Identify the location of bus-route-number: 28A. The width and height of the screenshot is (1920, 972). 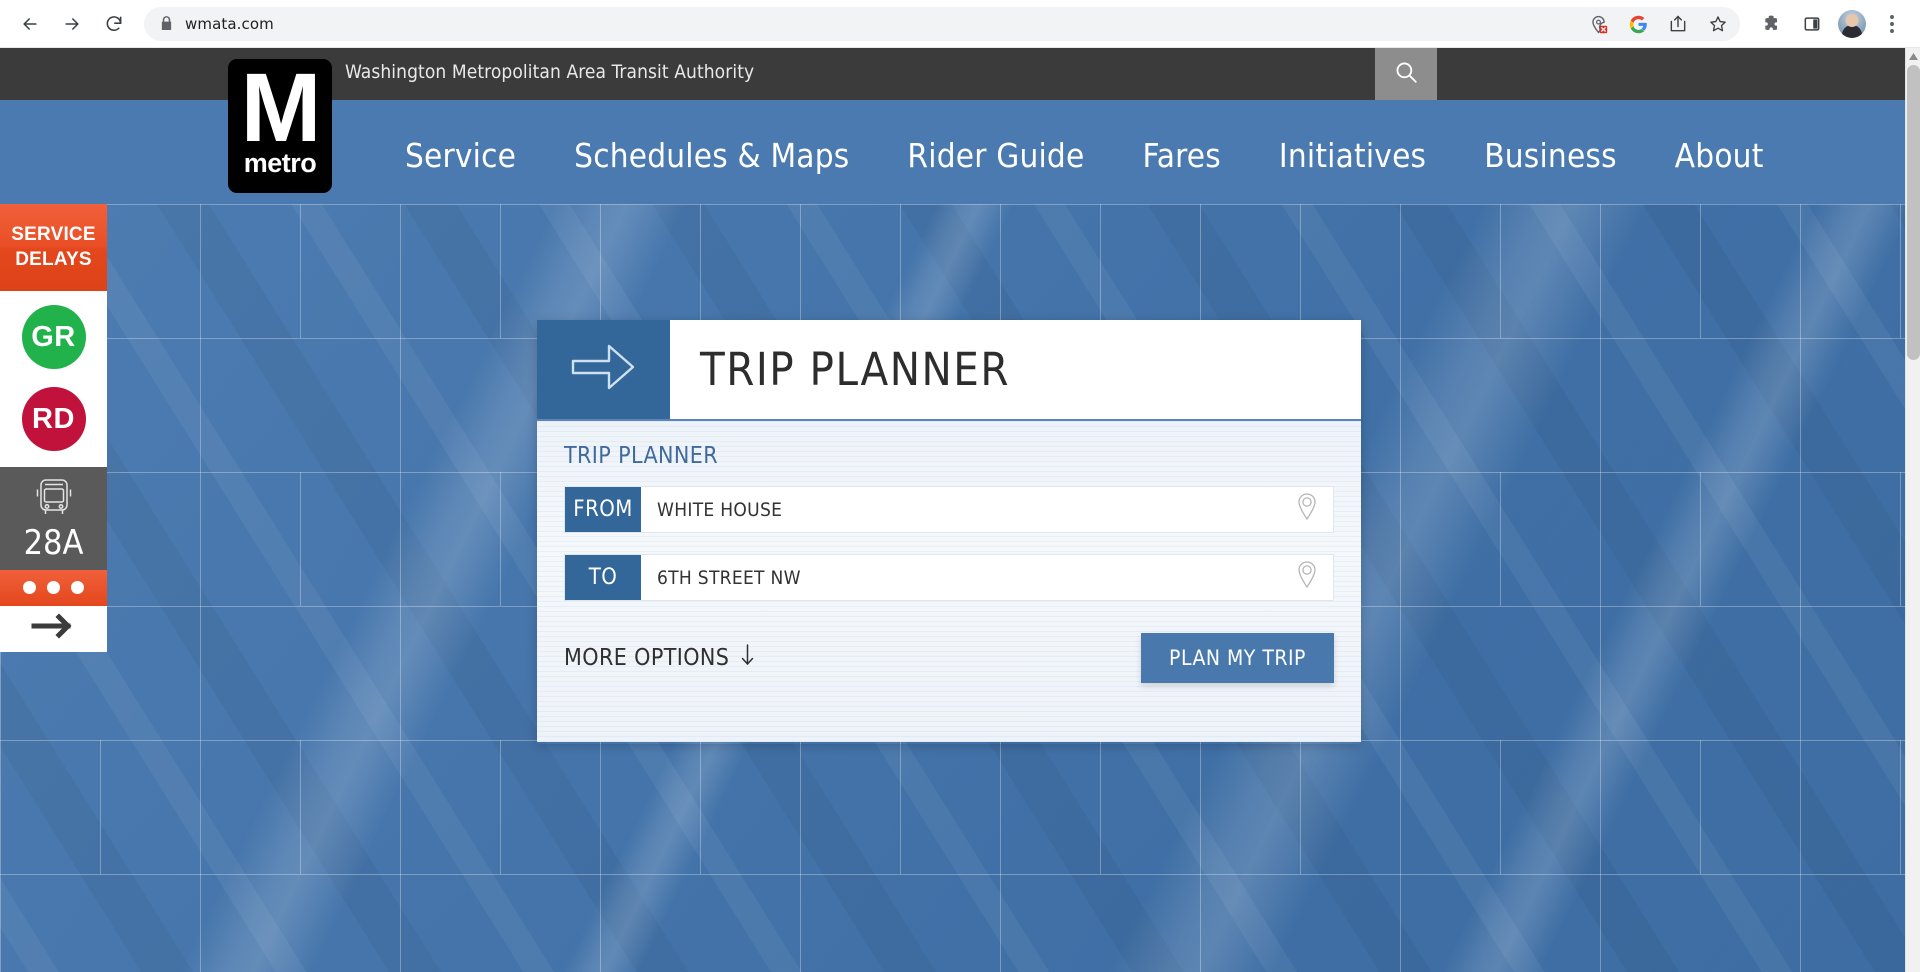
(53, 543).